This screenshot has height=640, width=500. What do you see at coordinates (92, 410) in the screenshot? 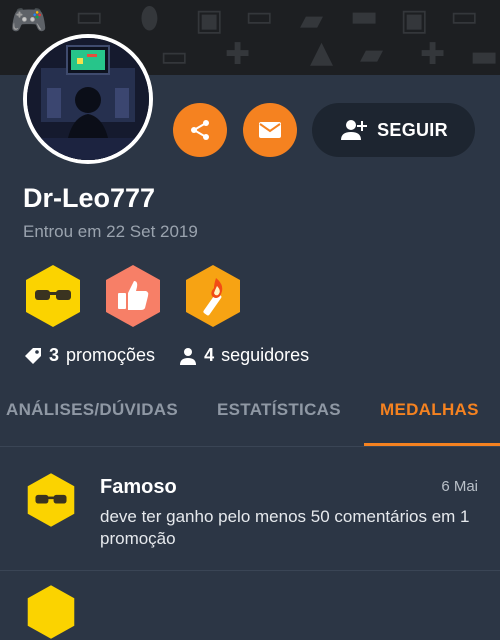
I see `tab-reviews: ANÁLISES/DÚVIDAS` at bounding box center [92, 410].